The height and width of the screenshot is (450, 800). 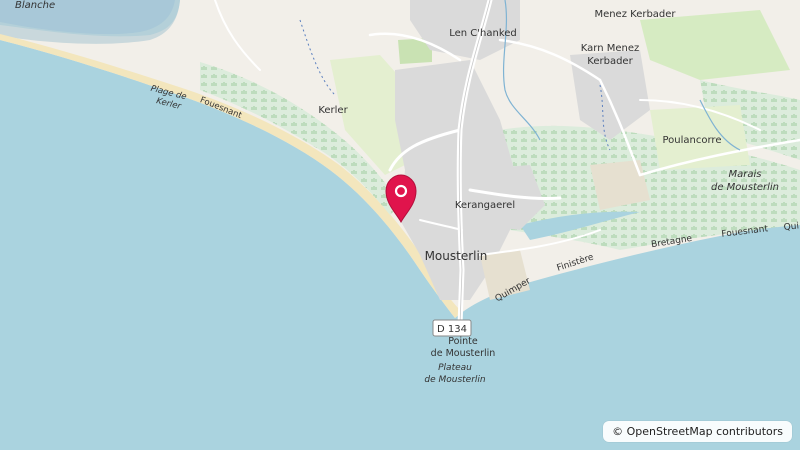 I want to click on label-marais-de-mousterlin: de Mousterlin, so click(x=745, y=187).